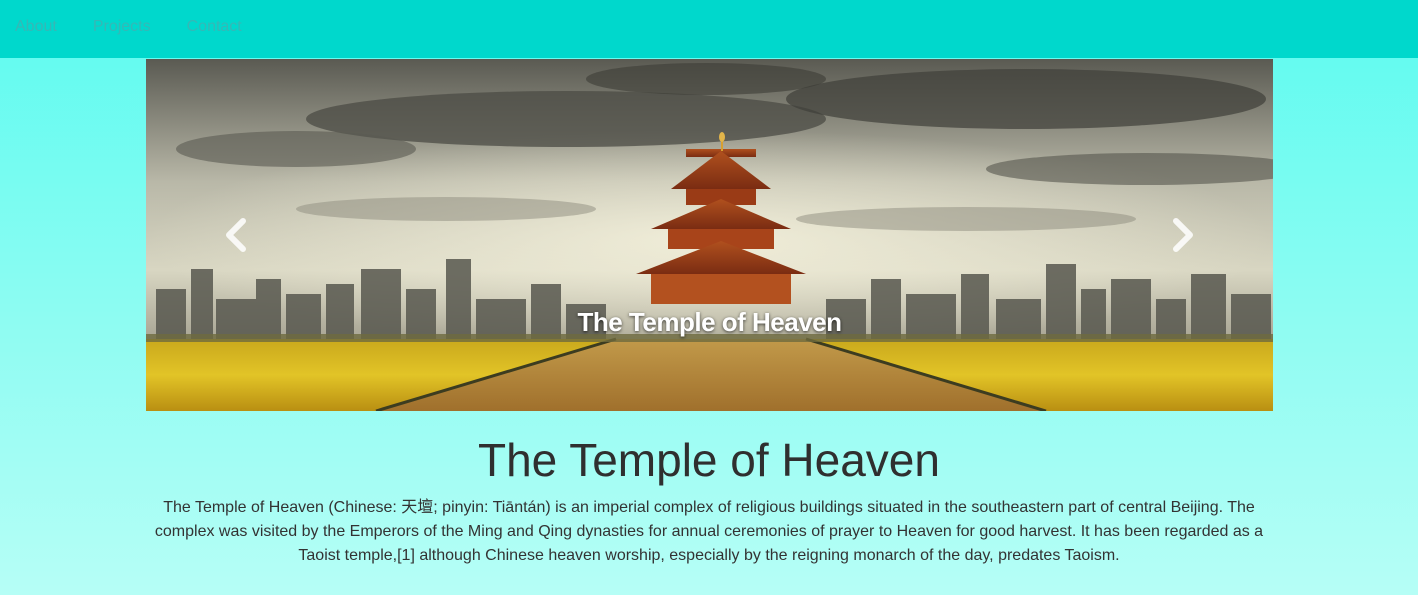 The image size is (1418, 595). I want to click on nav-link-about: About, so click(36, 27).